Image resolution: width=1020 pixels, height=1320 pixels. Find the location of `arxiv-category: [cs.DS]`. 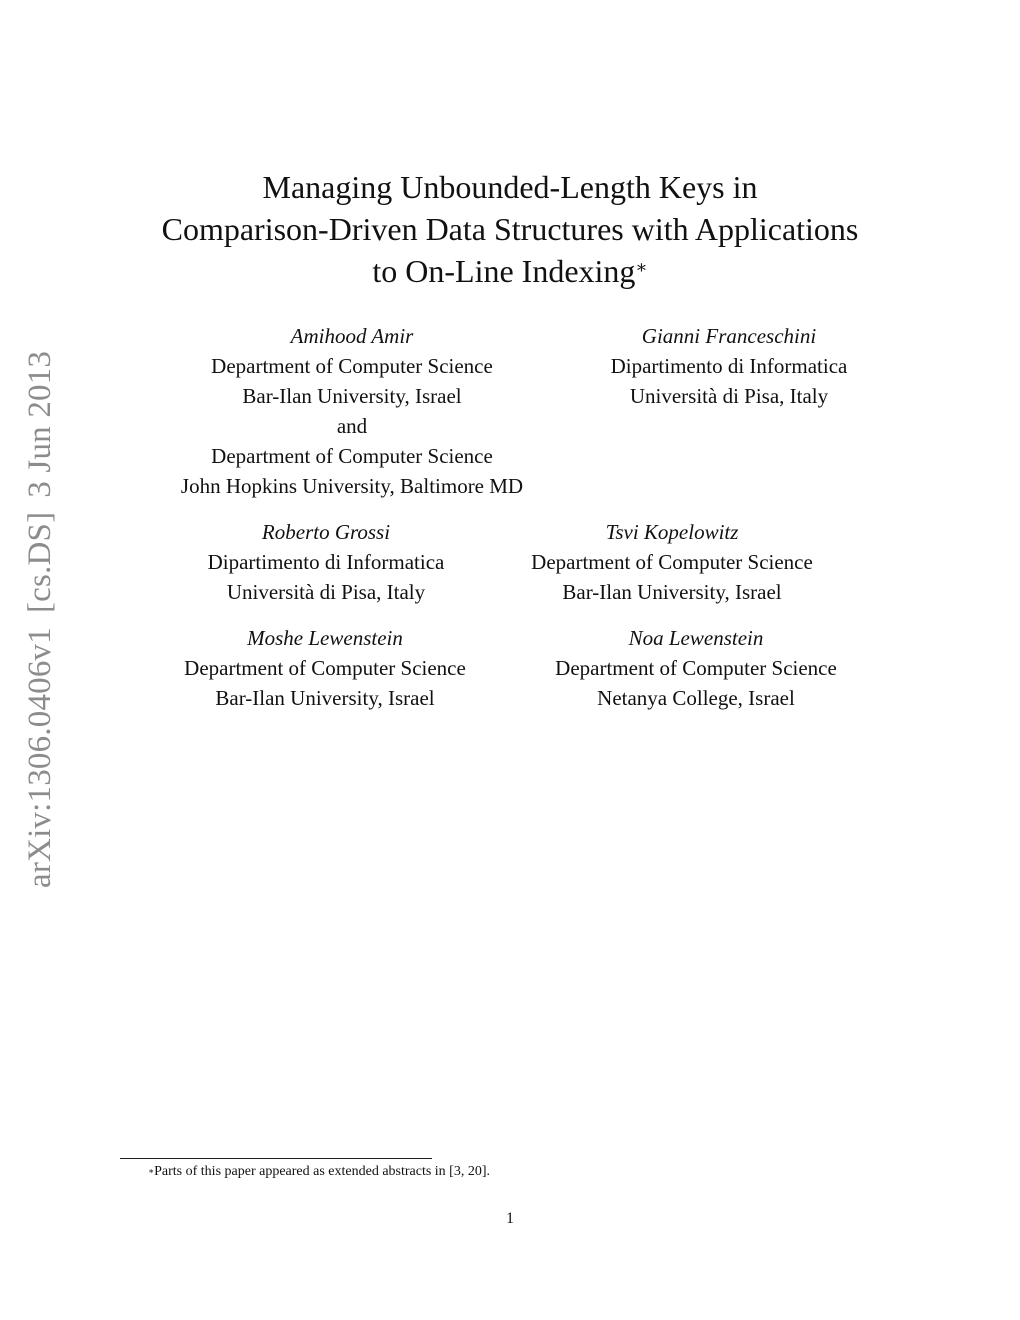

arxiv-category: [cs.DS] is located at coordinates (40, 562).